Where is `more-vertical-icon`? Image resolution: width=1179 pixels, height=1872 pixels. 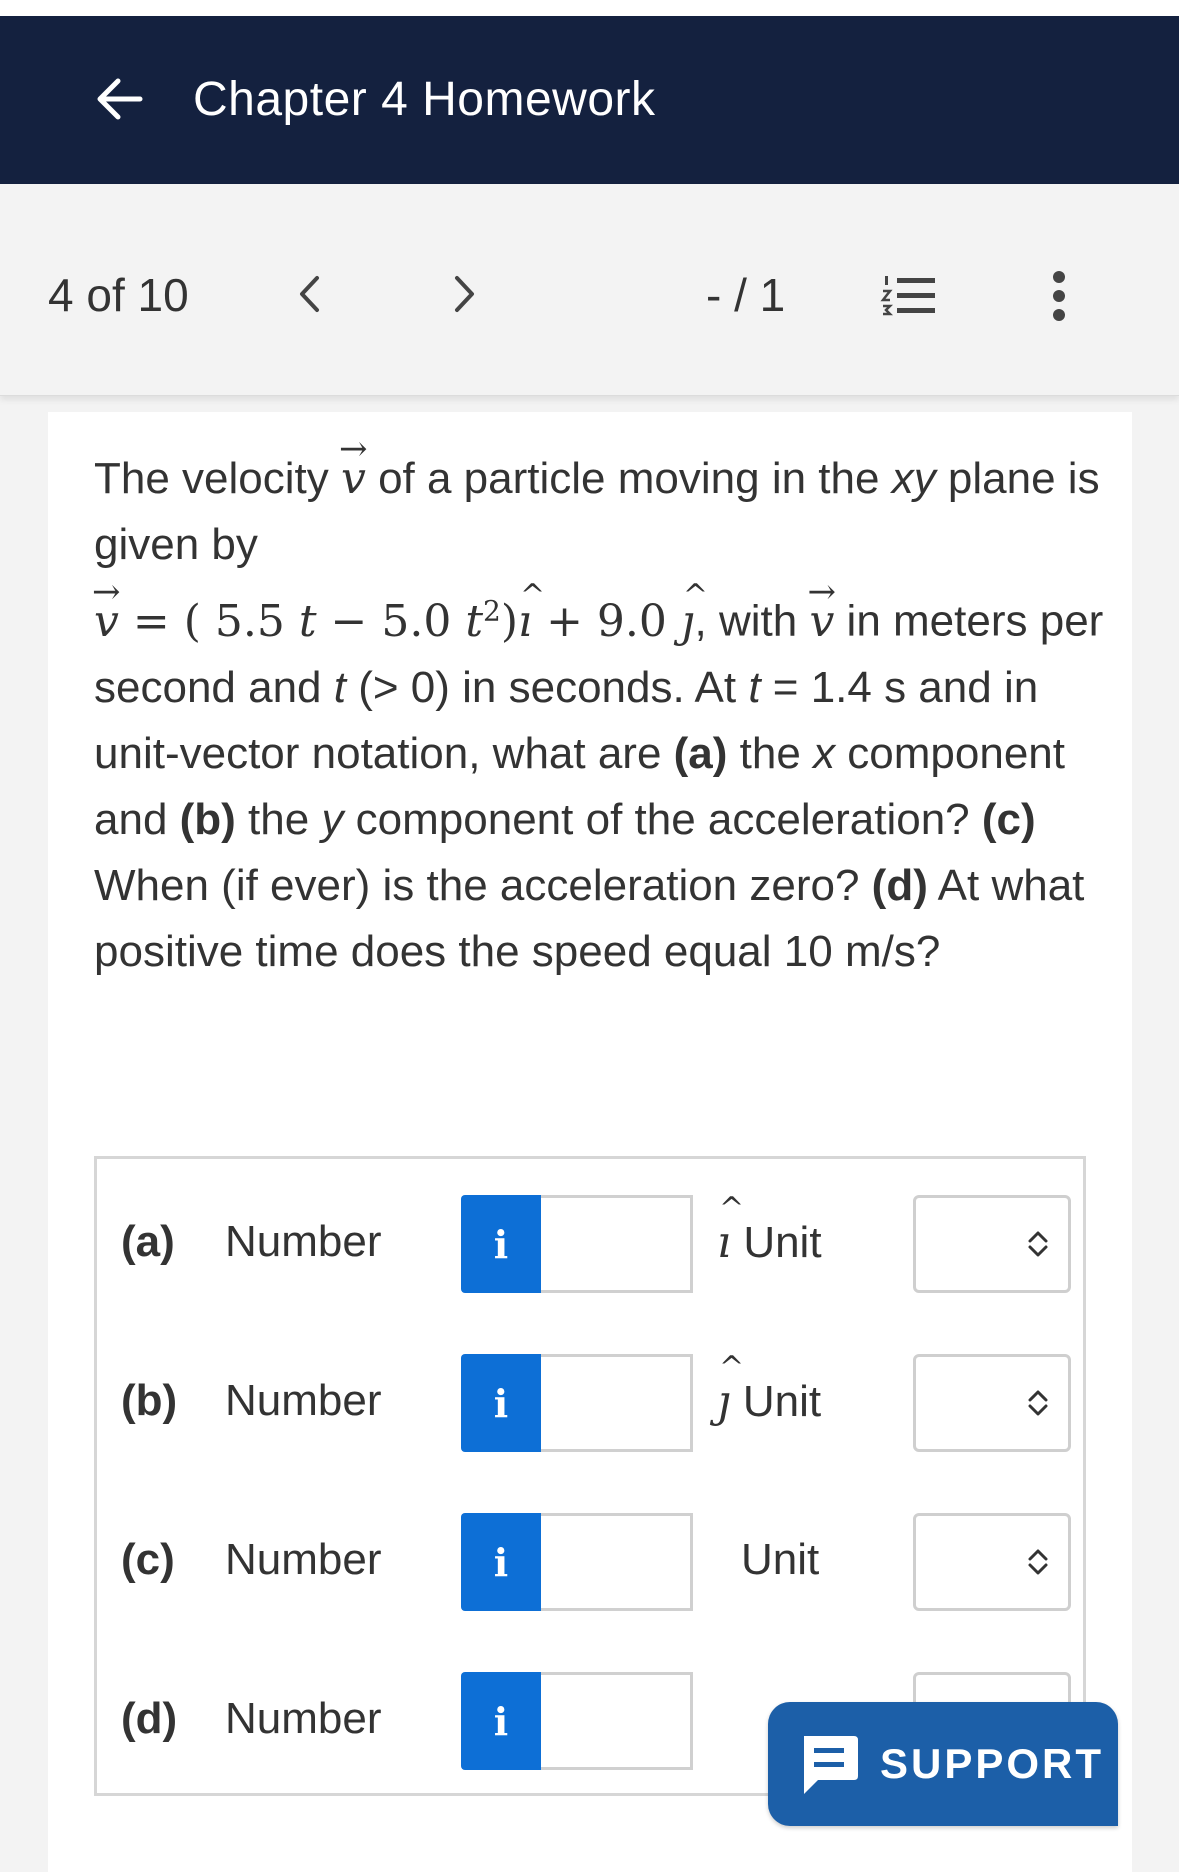 more-vertical-icon is located at coordinates (1059, 296).